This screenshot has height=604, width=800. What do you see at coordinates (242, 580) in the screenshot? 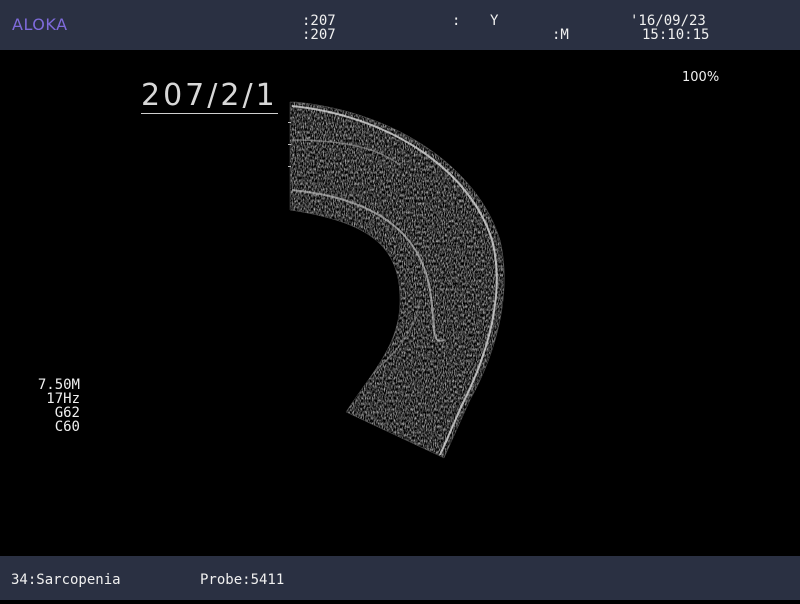
I see `probe-label: Probe:5411` at bounding box center [242, 580].